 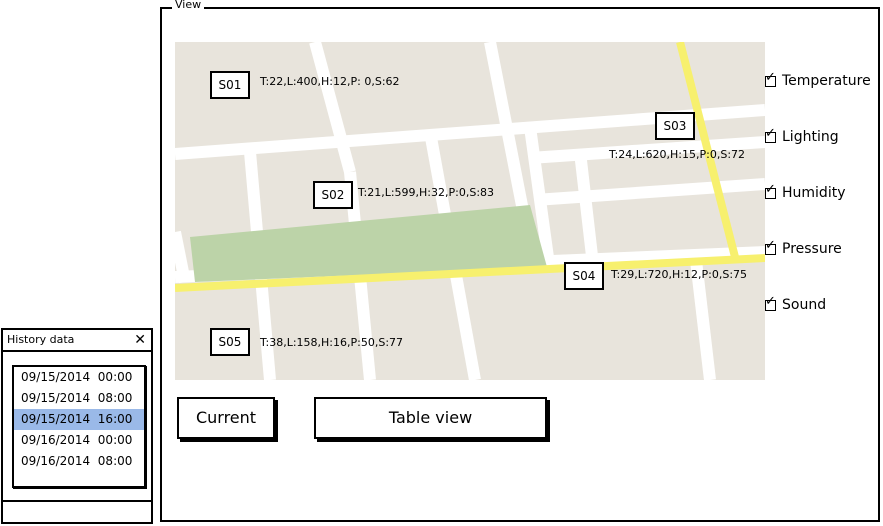 I want to click on sensor-s02: S02, so click(x=333, y=195).